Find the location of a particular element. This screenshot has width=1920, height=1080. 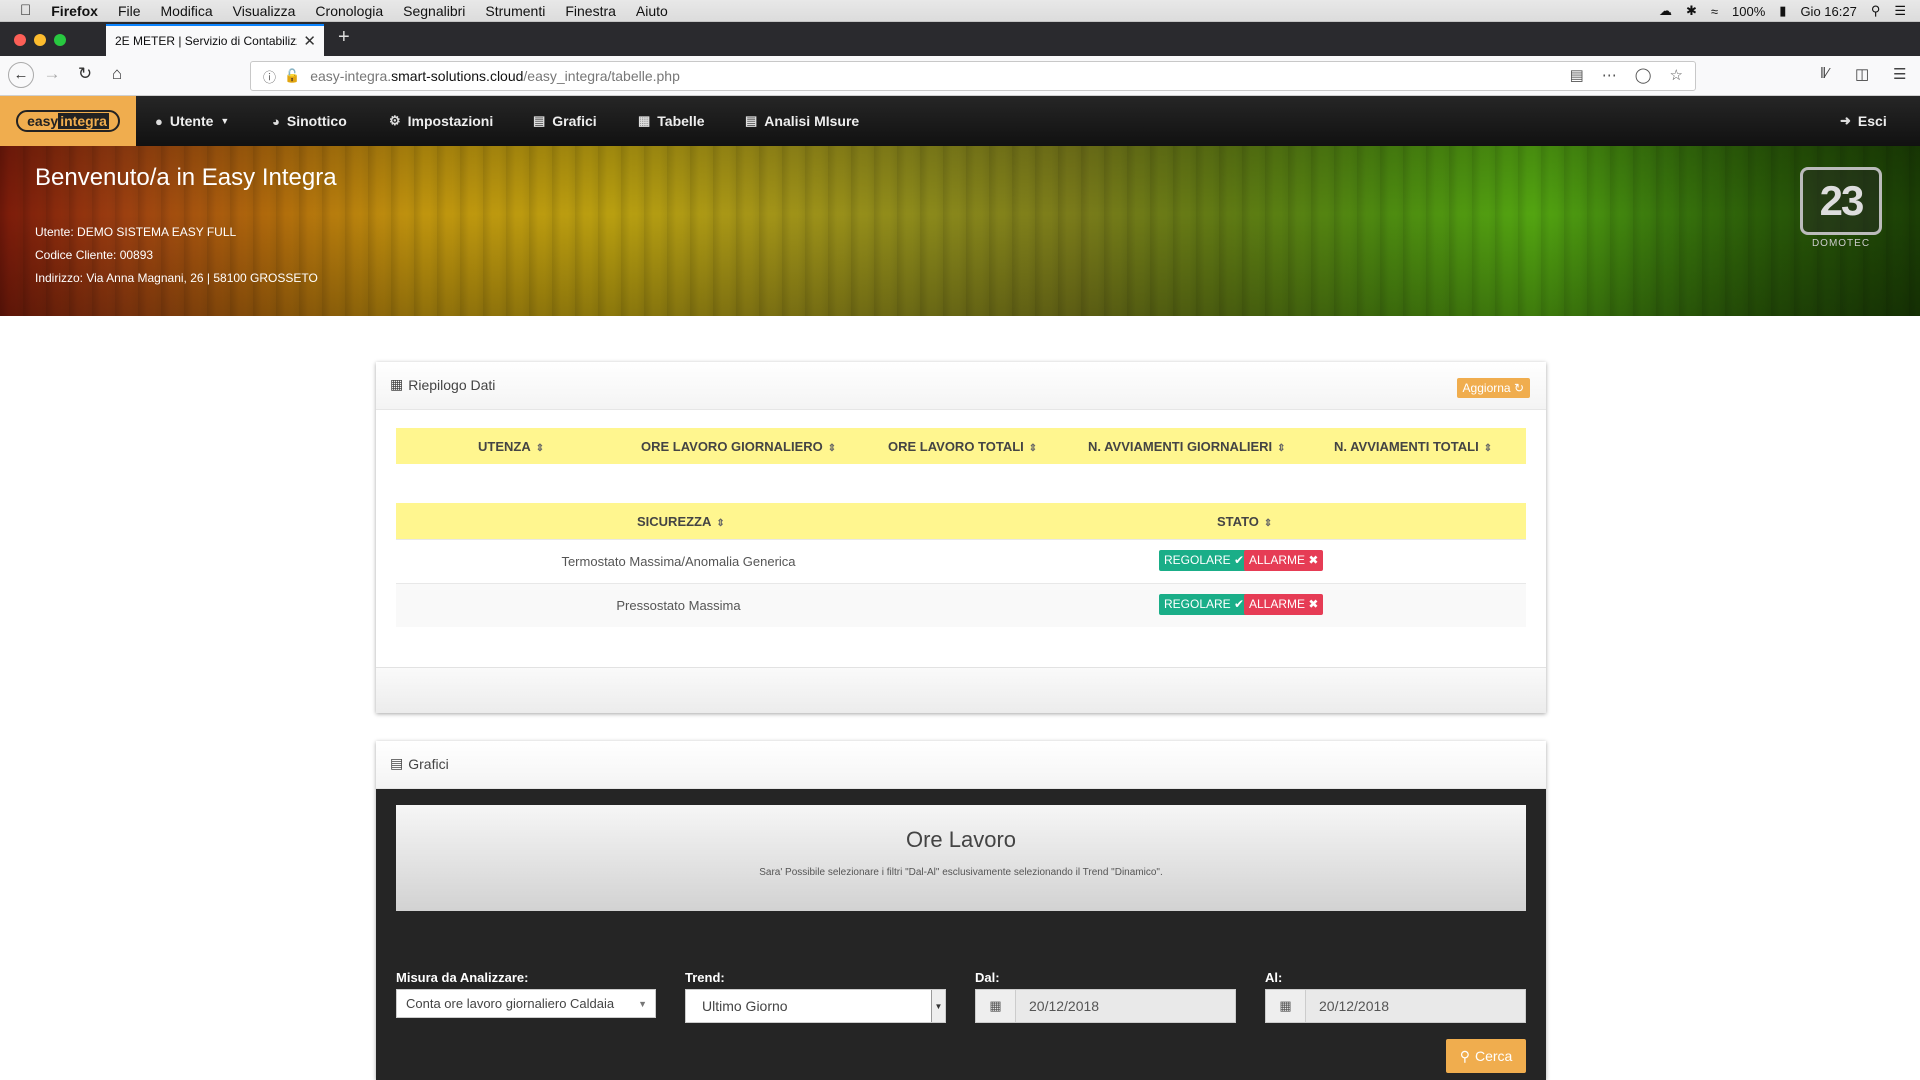

check-icon: ✔ is located at coordinates (1239, 560).